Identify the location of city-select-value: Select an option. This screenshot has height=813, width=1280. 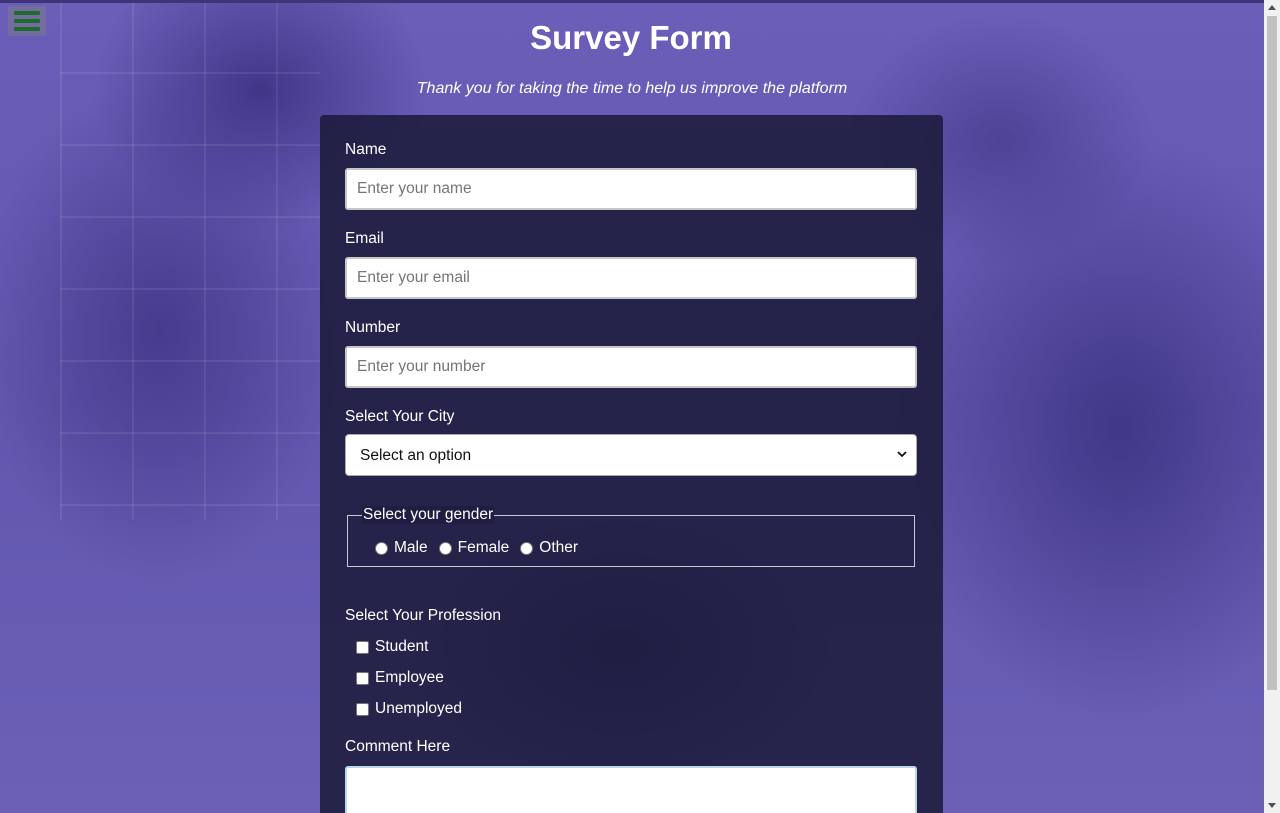
(416, 455).